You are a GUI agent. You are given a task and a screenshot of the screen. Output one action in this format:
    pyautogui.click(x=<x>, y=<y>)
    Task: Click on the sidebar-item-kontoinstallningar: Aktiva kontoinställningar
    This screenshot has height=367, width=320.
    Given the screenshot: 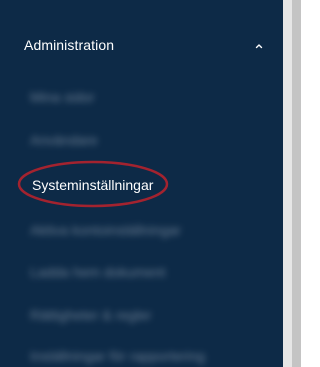 What is the action you would take?
    pyautogui.click(x=141, y=230)
    